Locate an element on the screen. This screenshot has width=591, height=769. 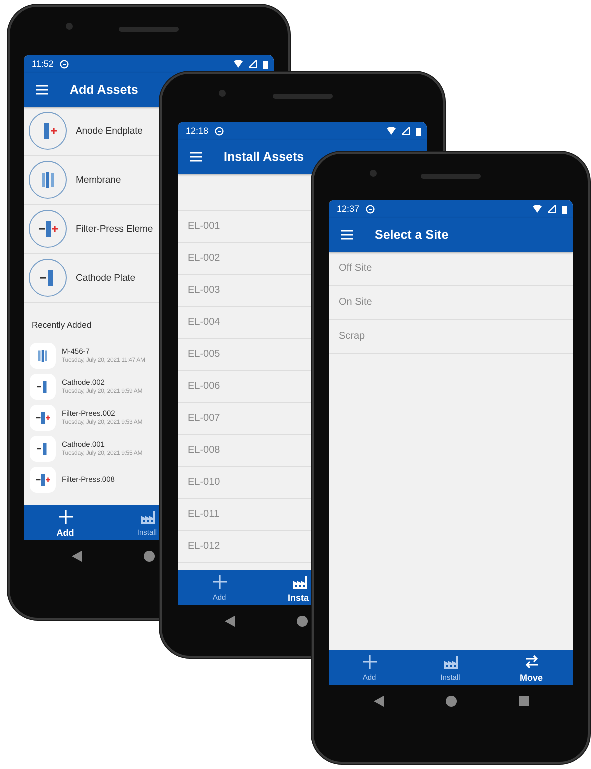
list-item-label: Scrap is located at coordinates (352, 336).